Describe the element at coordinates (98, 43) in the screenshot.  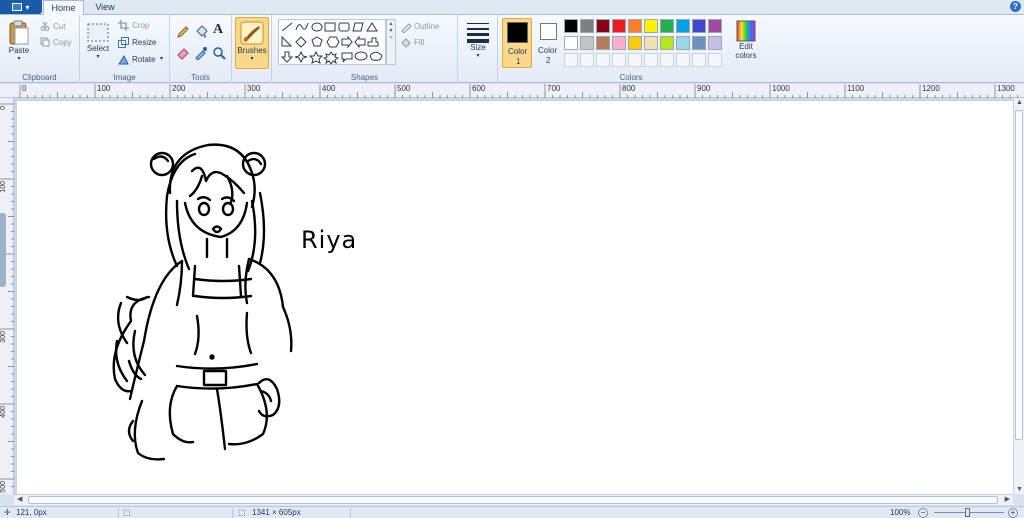
I see `select-button: Select ▾` at that location.